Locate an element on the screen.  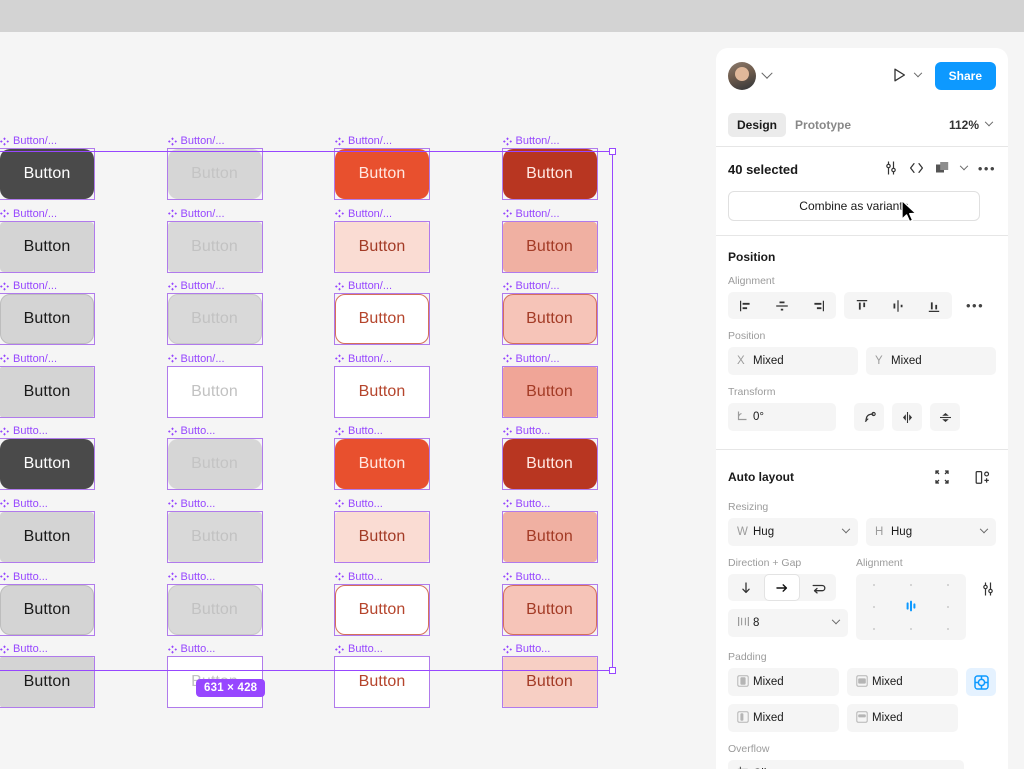
padding-top-field: Mixed is located at coordinates (902, 718).